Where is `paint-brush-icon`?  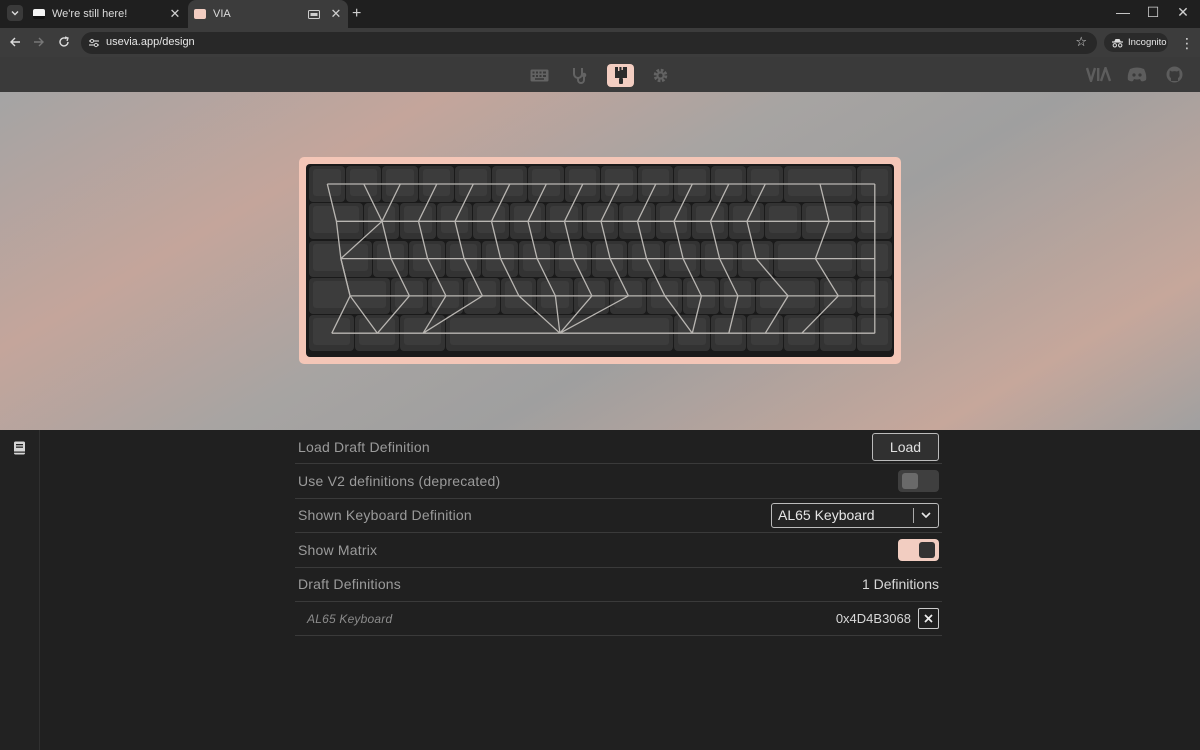
paint-brush-icon is located at coordinates (620, 75).